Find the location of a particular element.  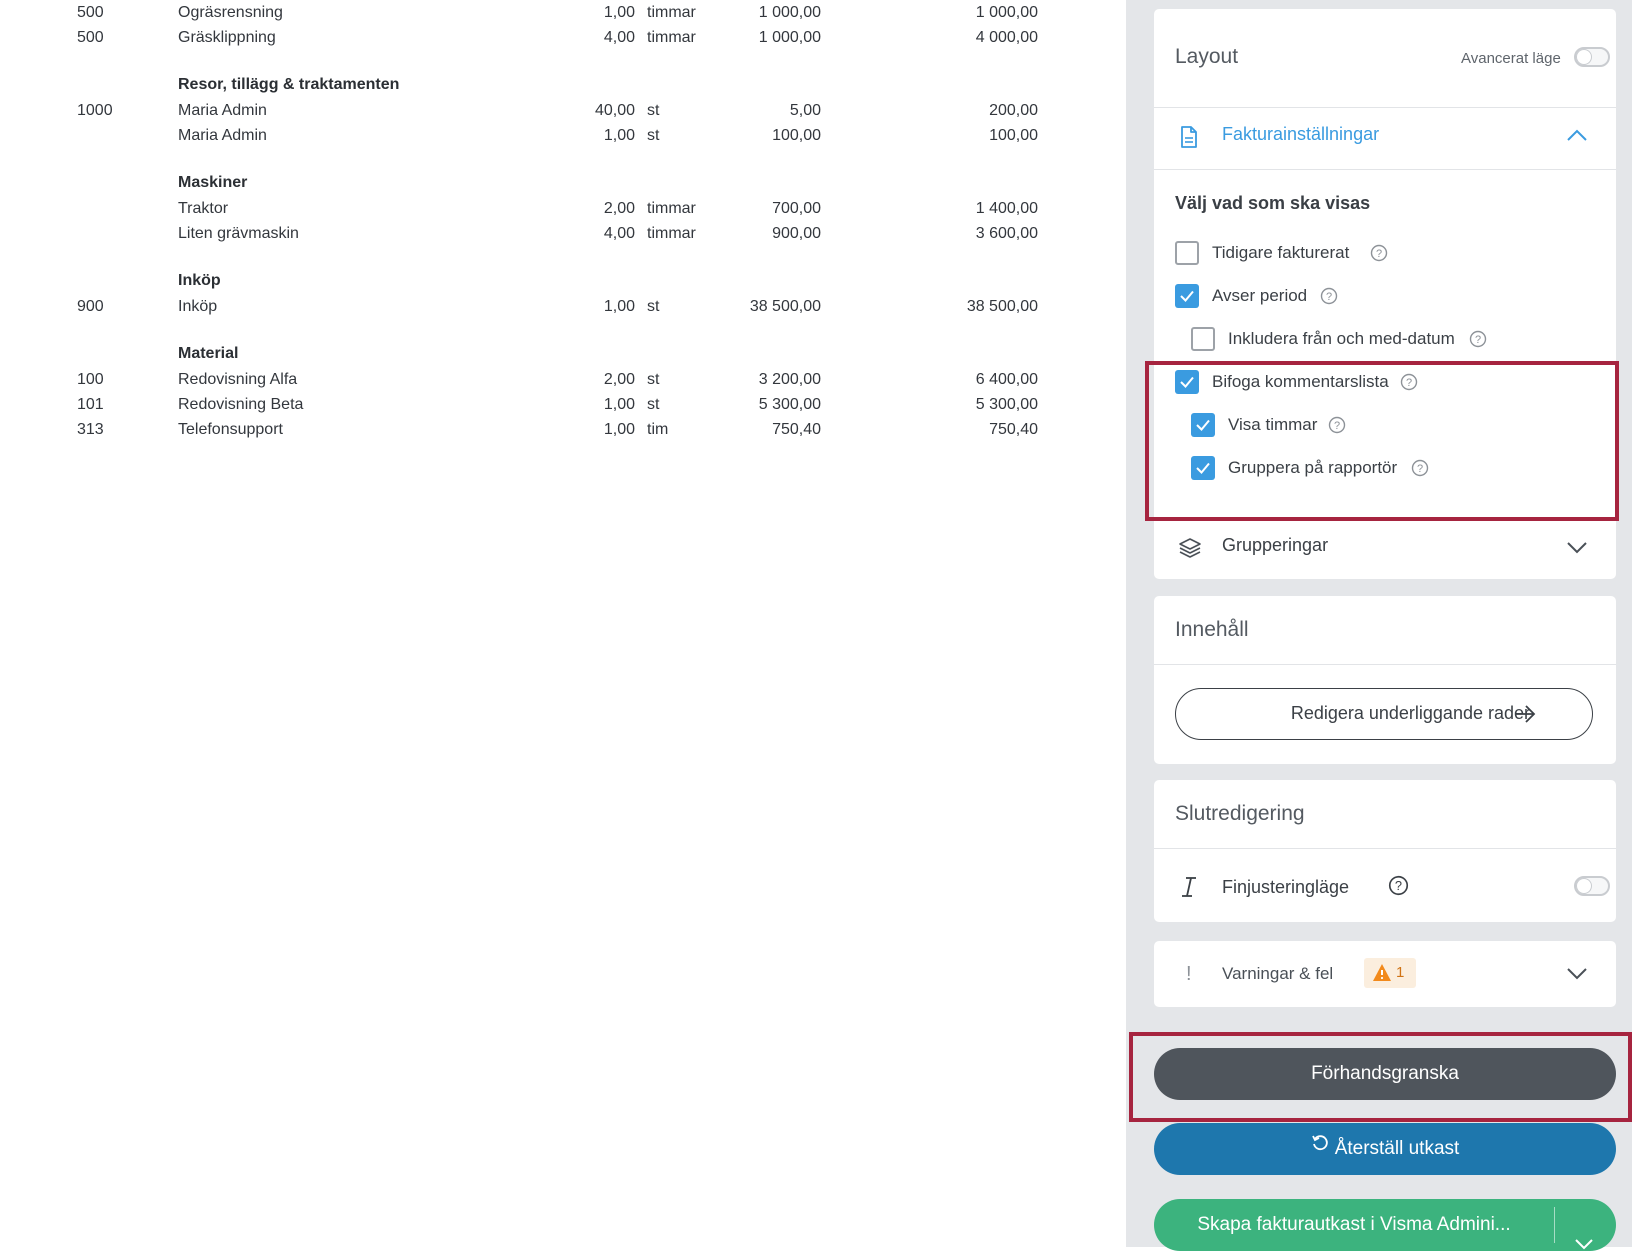

warning-count: 1 is located at coordinates (1400, 972).